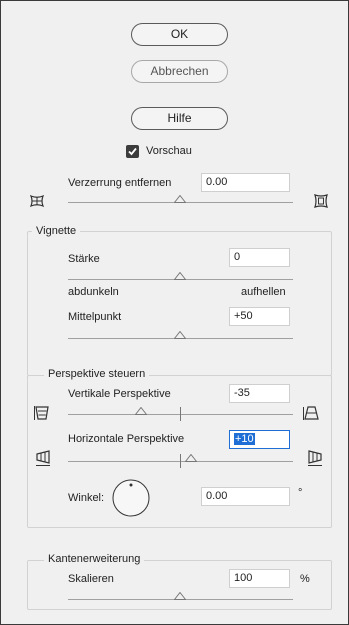 The height and width of the screenshot is (625, 349). I want to click on vertical-perspective-slider-thumb, so click(141, 411).